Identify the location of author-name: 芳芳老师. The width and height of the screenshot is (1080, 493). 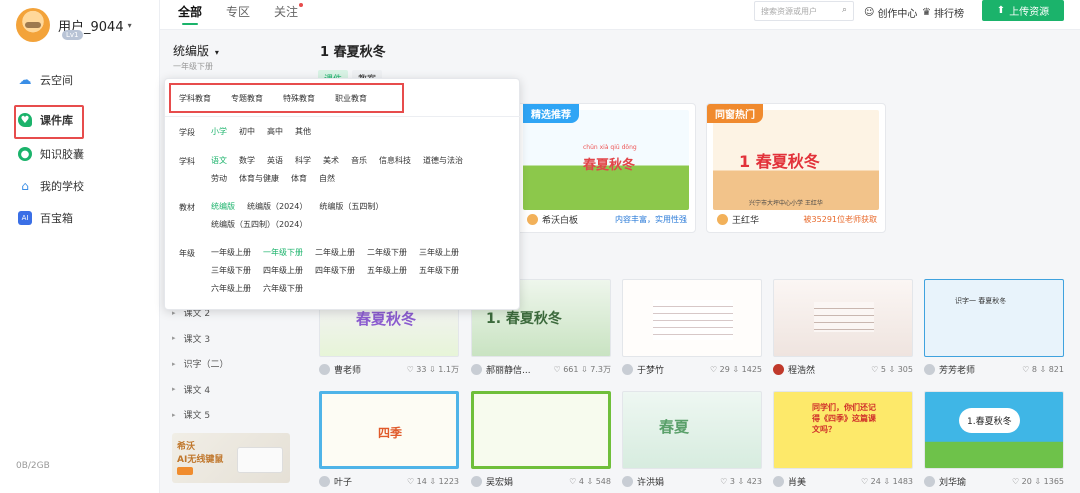
(957, 369).